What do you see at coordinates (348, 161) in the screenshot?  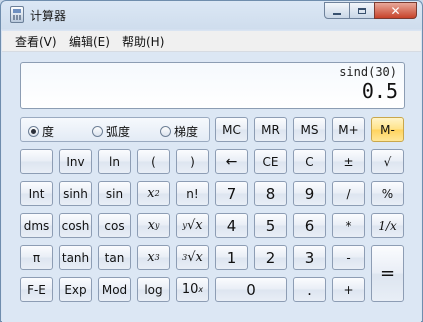 I see `plus-minus-button: ±` at bounding box center [348, 161].